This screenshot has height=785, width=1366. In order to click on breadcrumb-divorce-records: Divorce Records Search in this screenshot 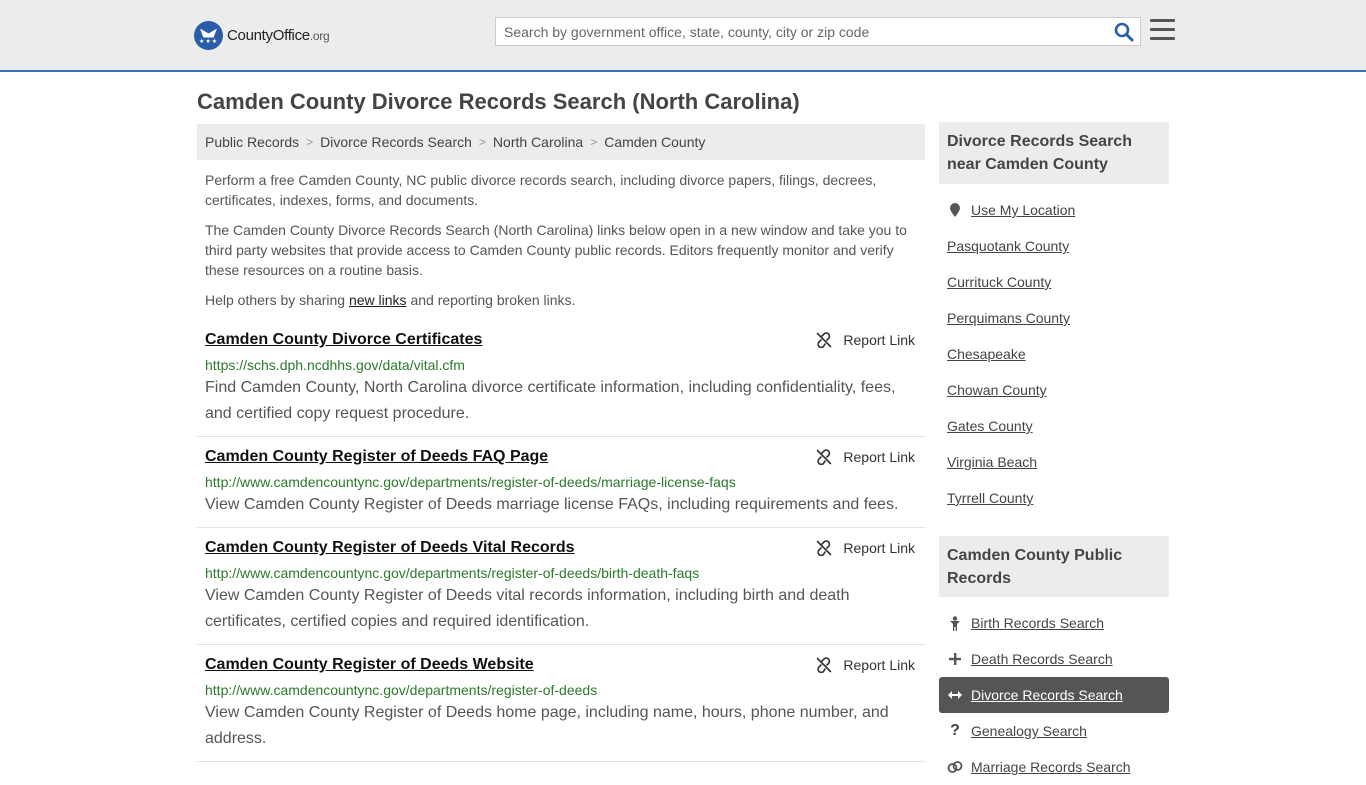, I will do `click(396, 142)`.